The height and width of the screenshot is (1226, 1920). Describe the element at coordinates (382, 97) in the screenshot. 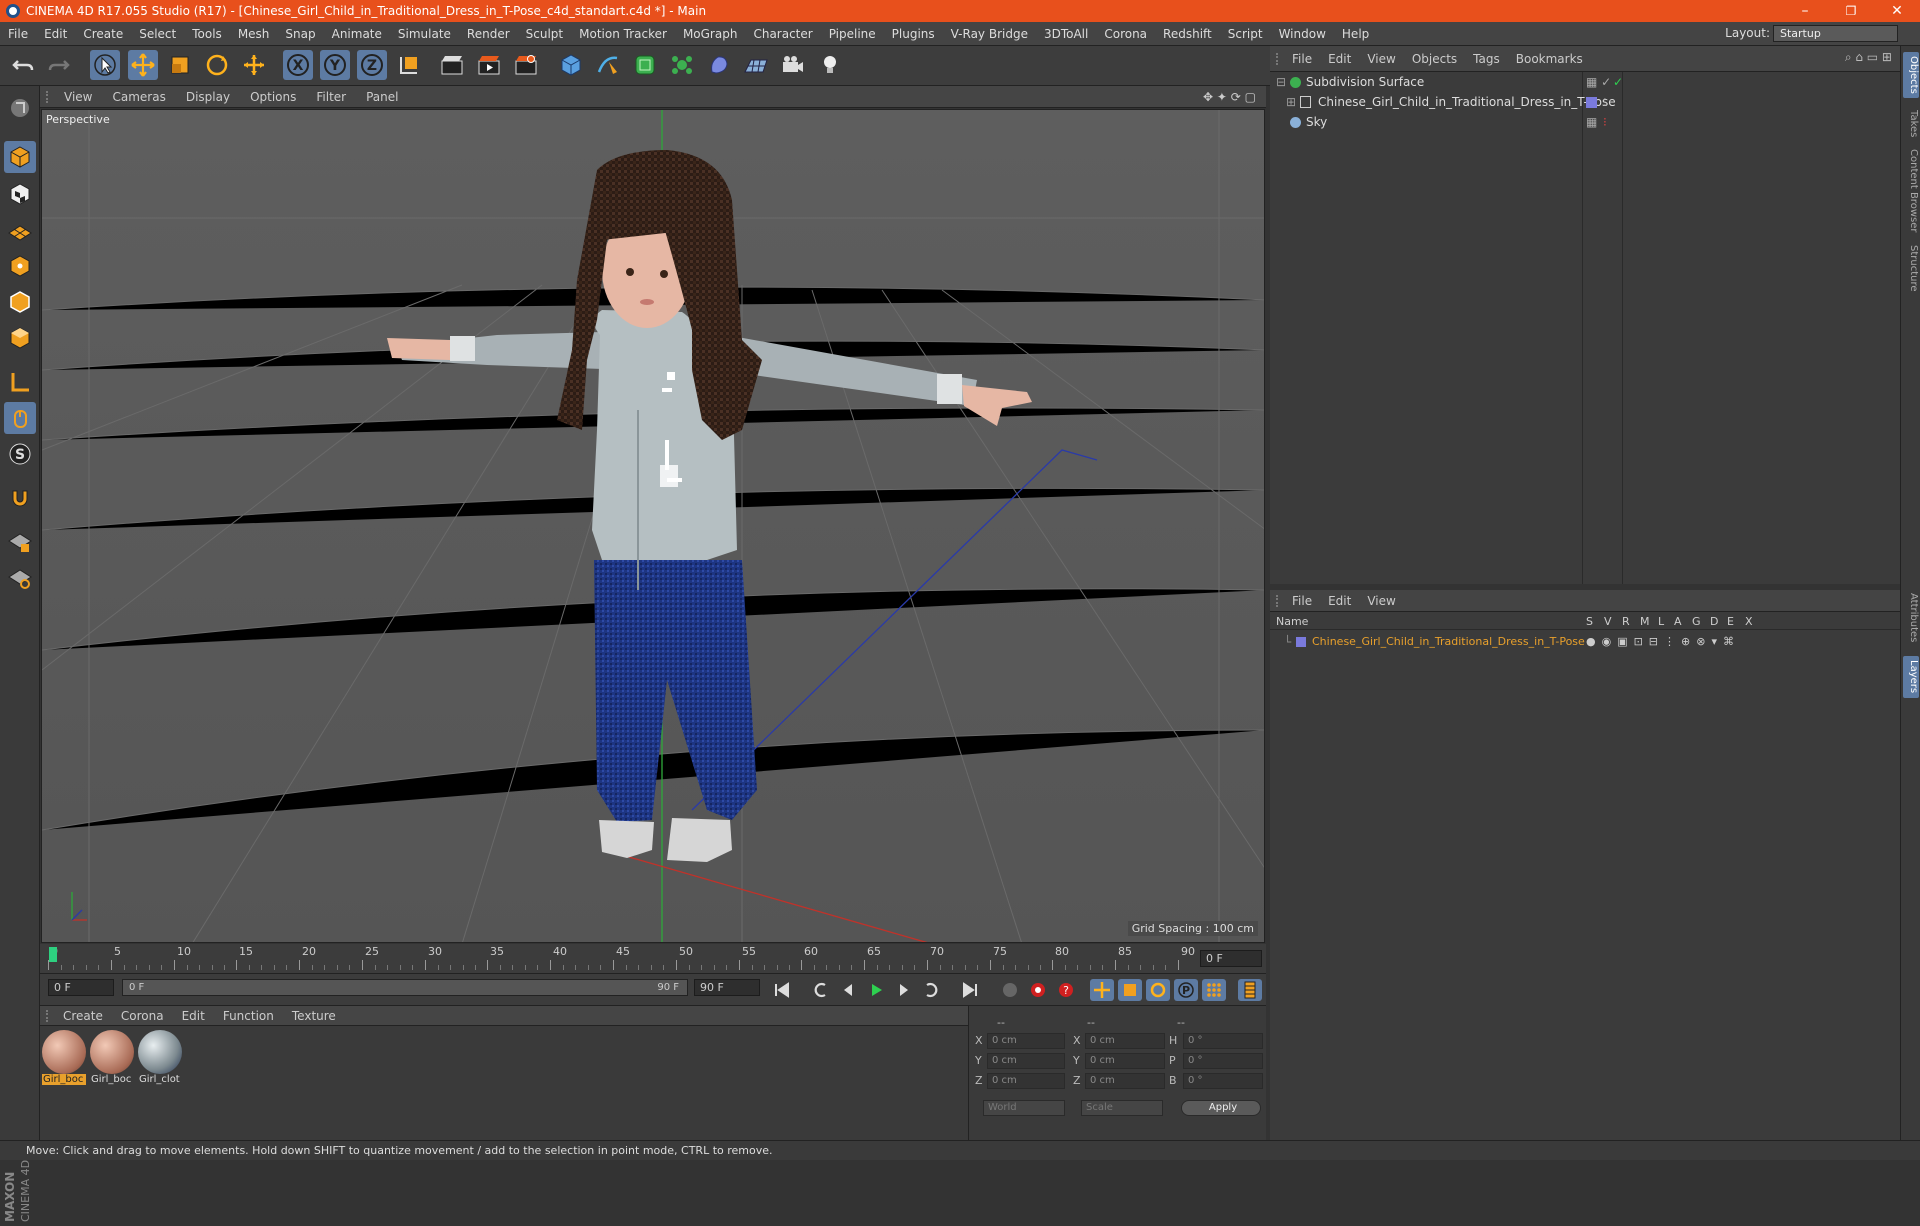

I see `viewport-menu-panel: Panel` at that location.